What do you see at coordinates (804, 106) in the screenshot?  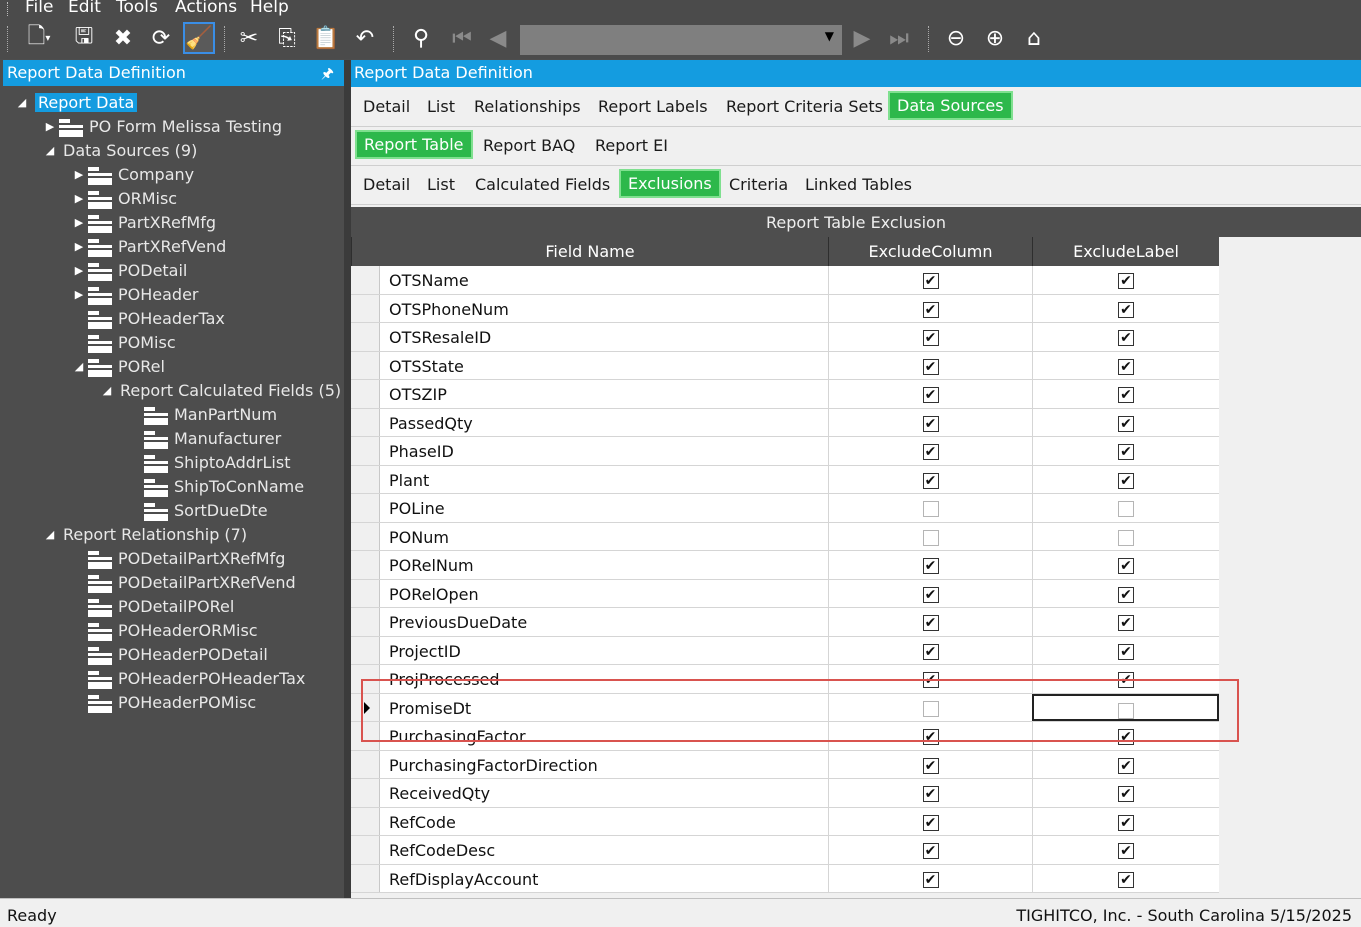 I see `tab-report-criteria-sets: Report Criteria Sets` at bounding box center [804, 106].